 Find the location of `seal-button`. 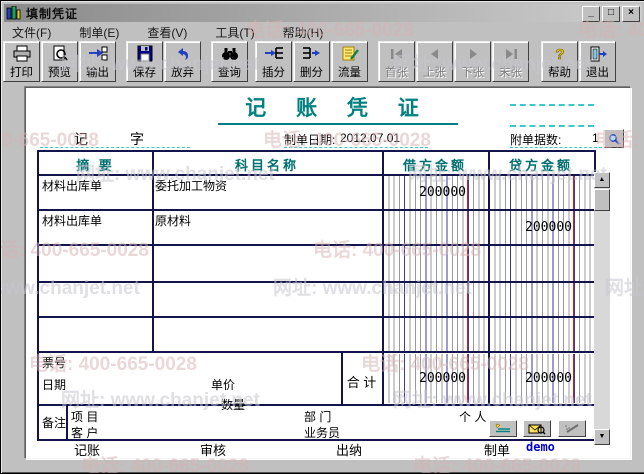

seal-button is located at coordinates (503, 428).